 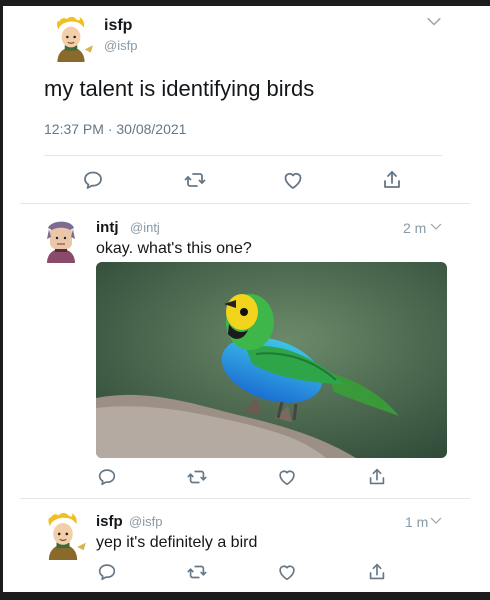 What do you see at coordinates (416, 522) in the screenshot?
I see `reply-time: 1 m` at bounding box center [416, 522].